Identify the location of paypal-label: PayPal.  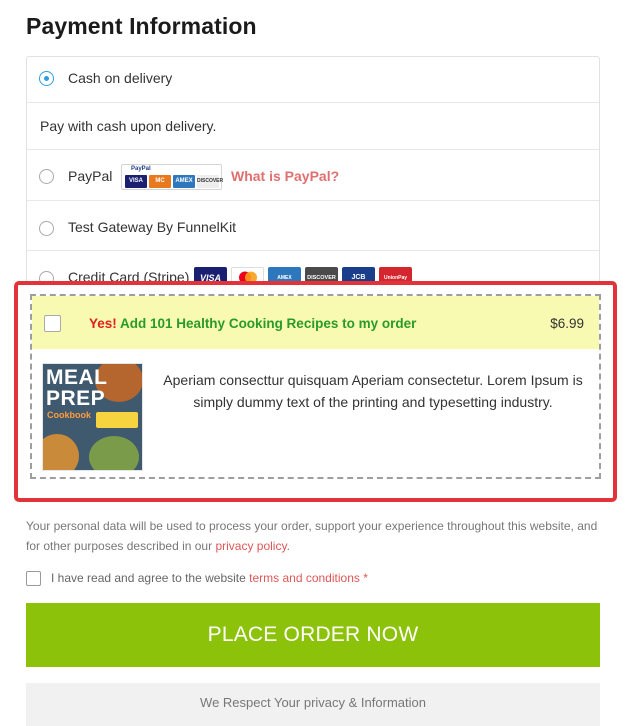
(90, 176).